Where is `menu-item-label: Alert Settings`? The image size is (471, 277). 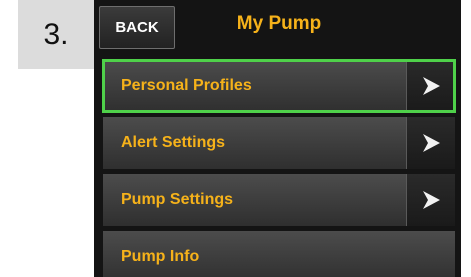 menu-item-label: Alert Settings is located at coordinates (173, 142).